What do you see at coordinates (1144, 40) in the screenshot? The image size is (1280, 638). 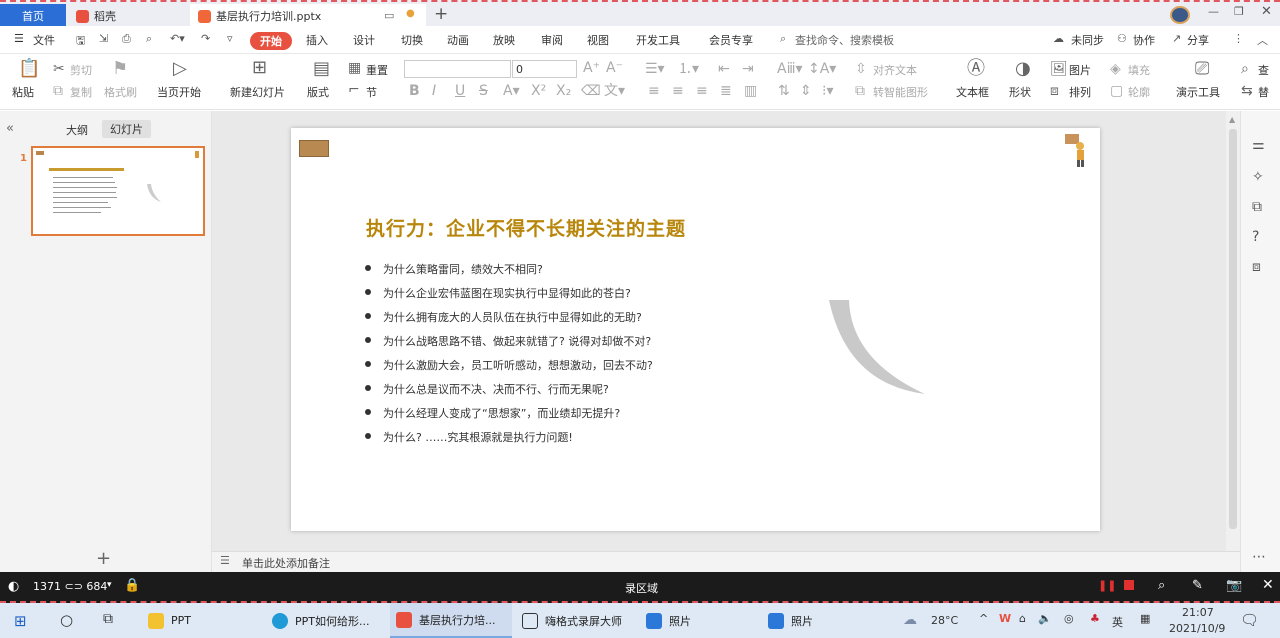 I see `collab-button: 协作` at bounding box center [1144, 40].